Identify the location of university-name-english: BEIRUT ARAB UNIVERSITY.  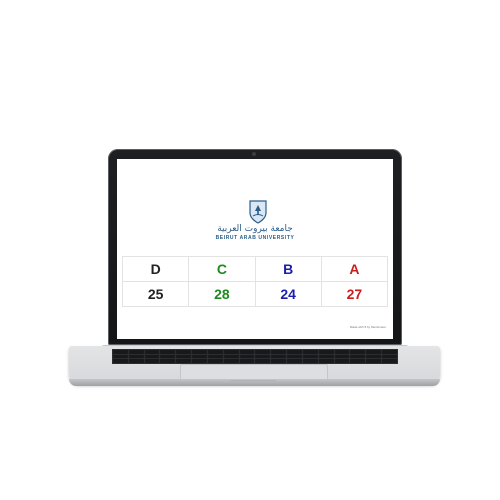
(255, 238).